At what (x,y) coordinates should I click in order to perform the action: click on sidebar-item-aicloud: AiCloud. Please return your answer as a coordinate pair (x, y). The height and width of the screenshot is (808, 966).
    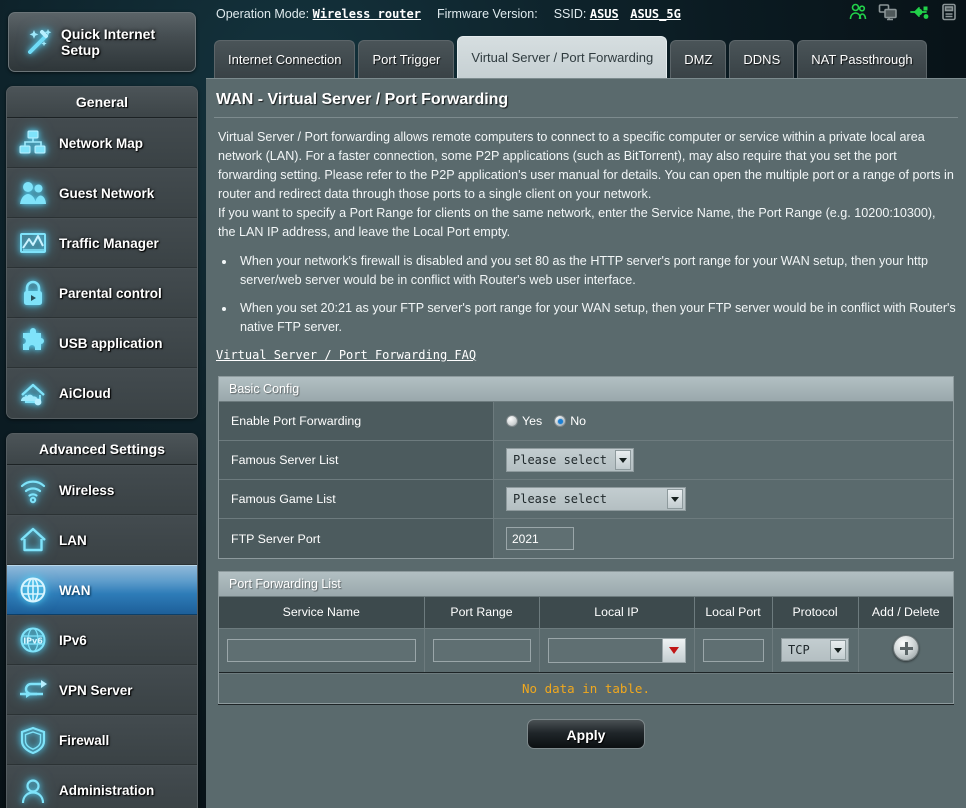
    Looking at the image, I should click on (102, 393).